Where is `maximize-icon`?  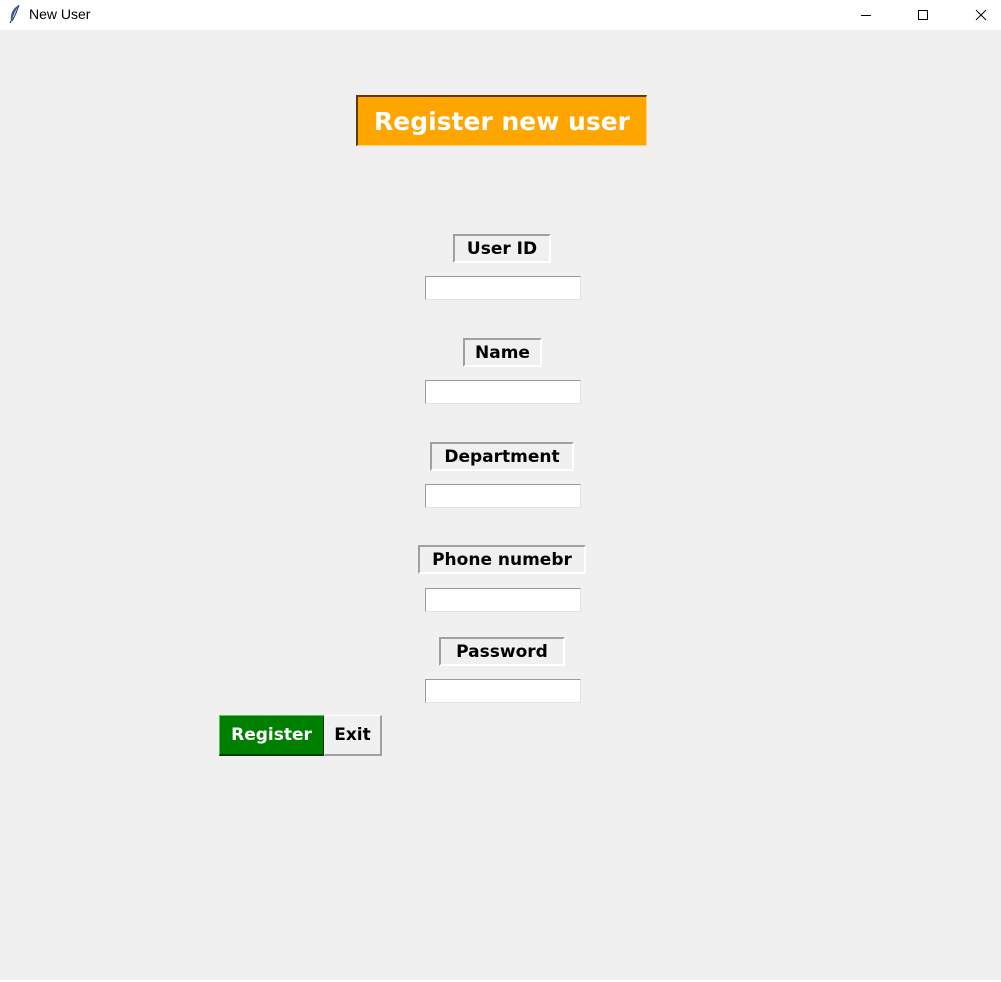 maximize-icon is located at coordinates (923, 15).